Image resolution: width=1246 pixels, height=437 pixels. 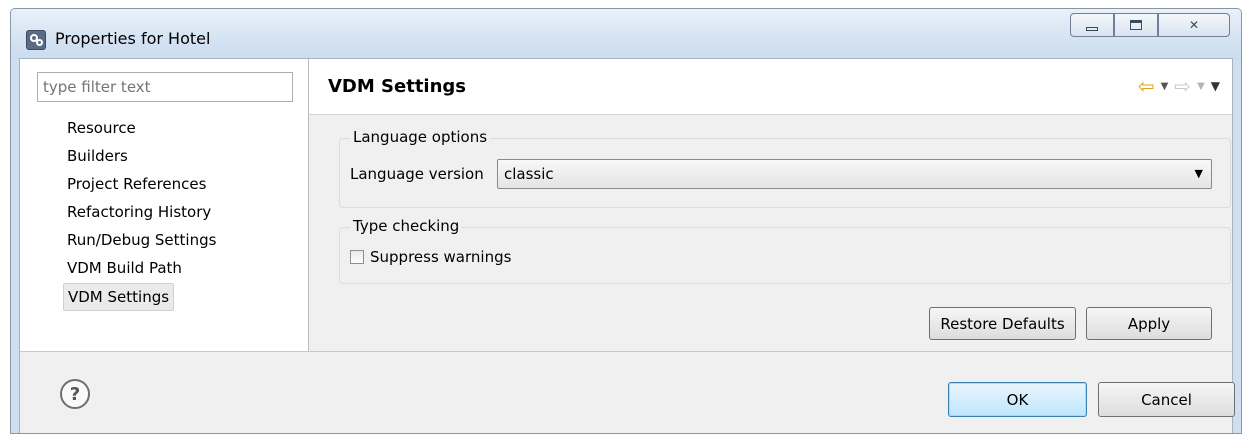 I want to click on suppress-warnings-option: Suppress warnings, so click(x=430, y=257).